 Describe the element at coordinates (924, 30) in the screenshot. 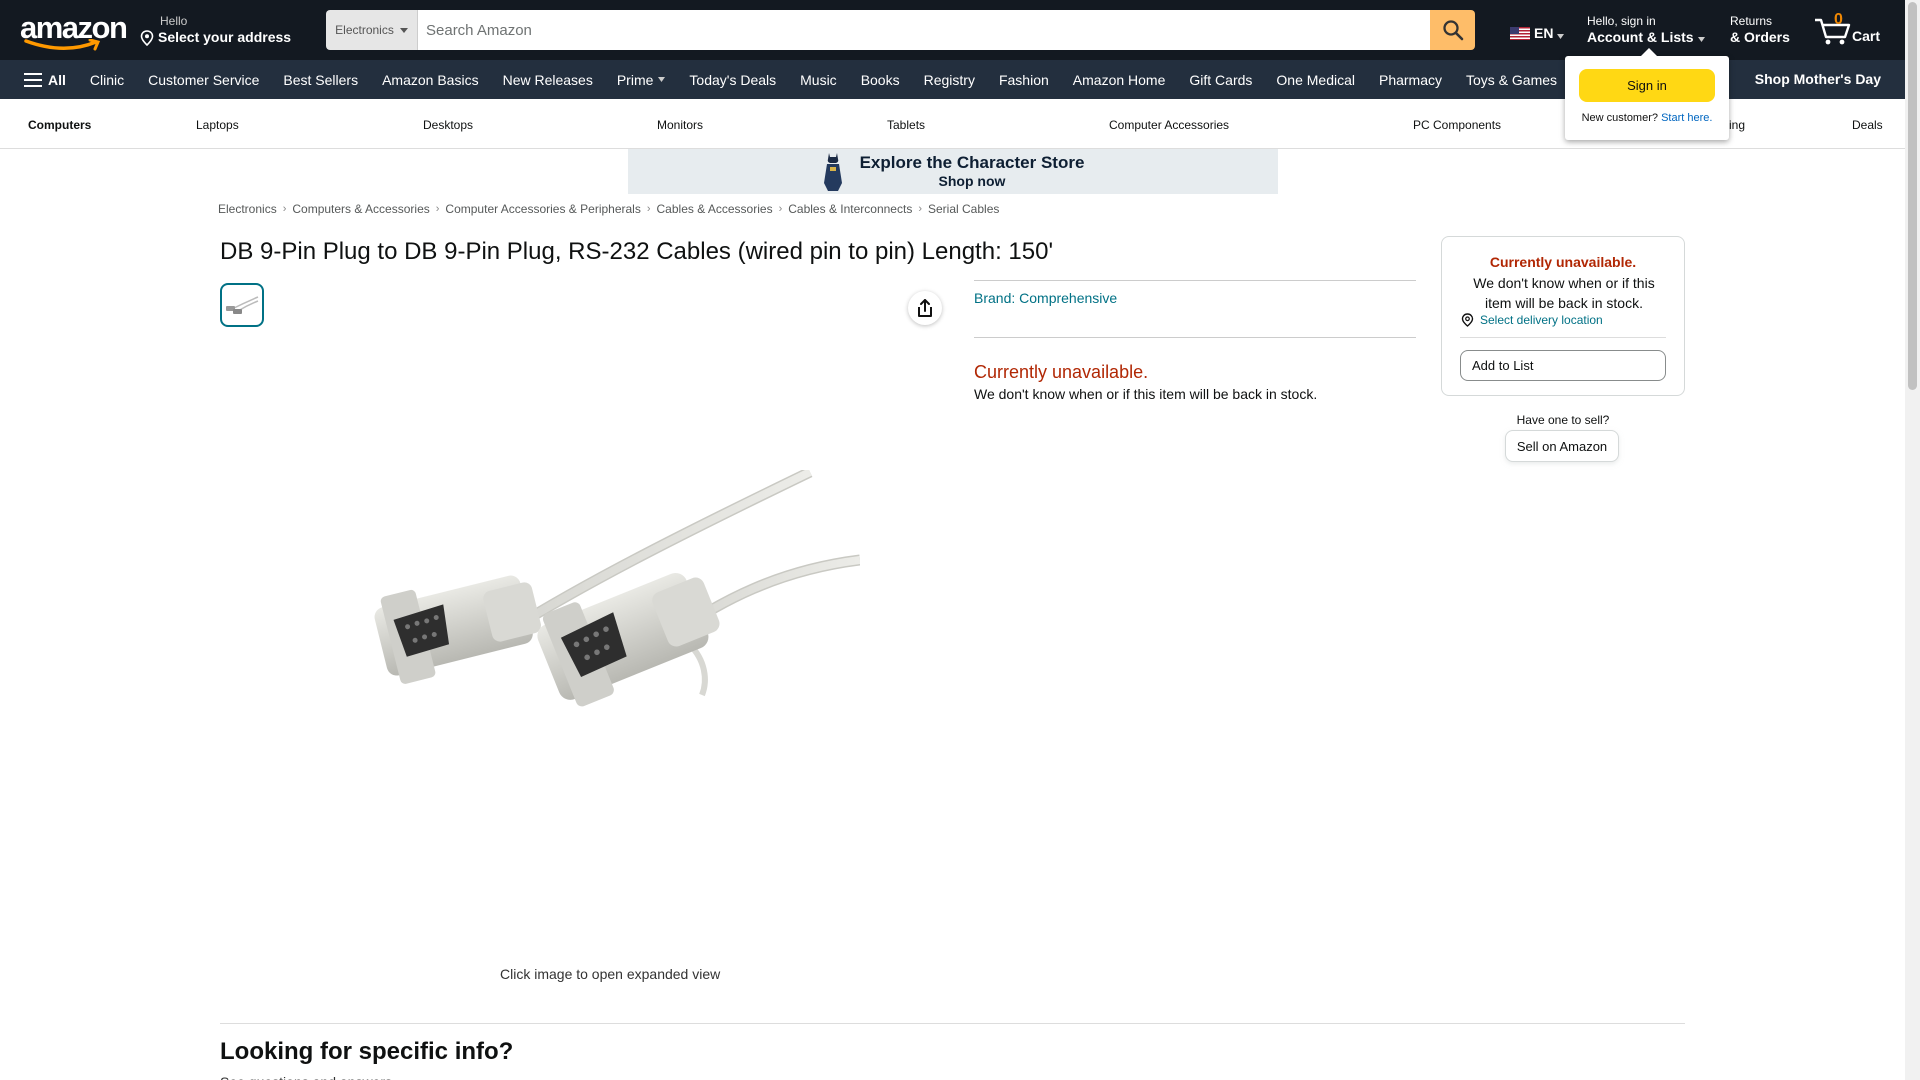

I see `search-input` at that location.